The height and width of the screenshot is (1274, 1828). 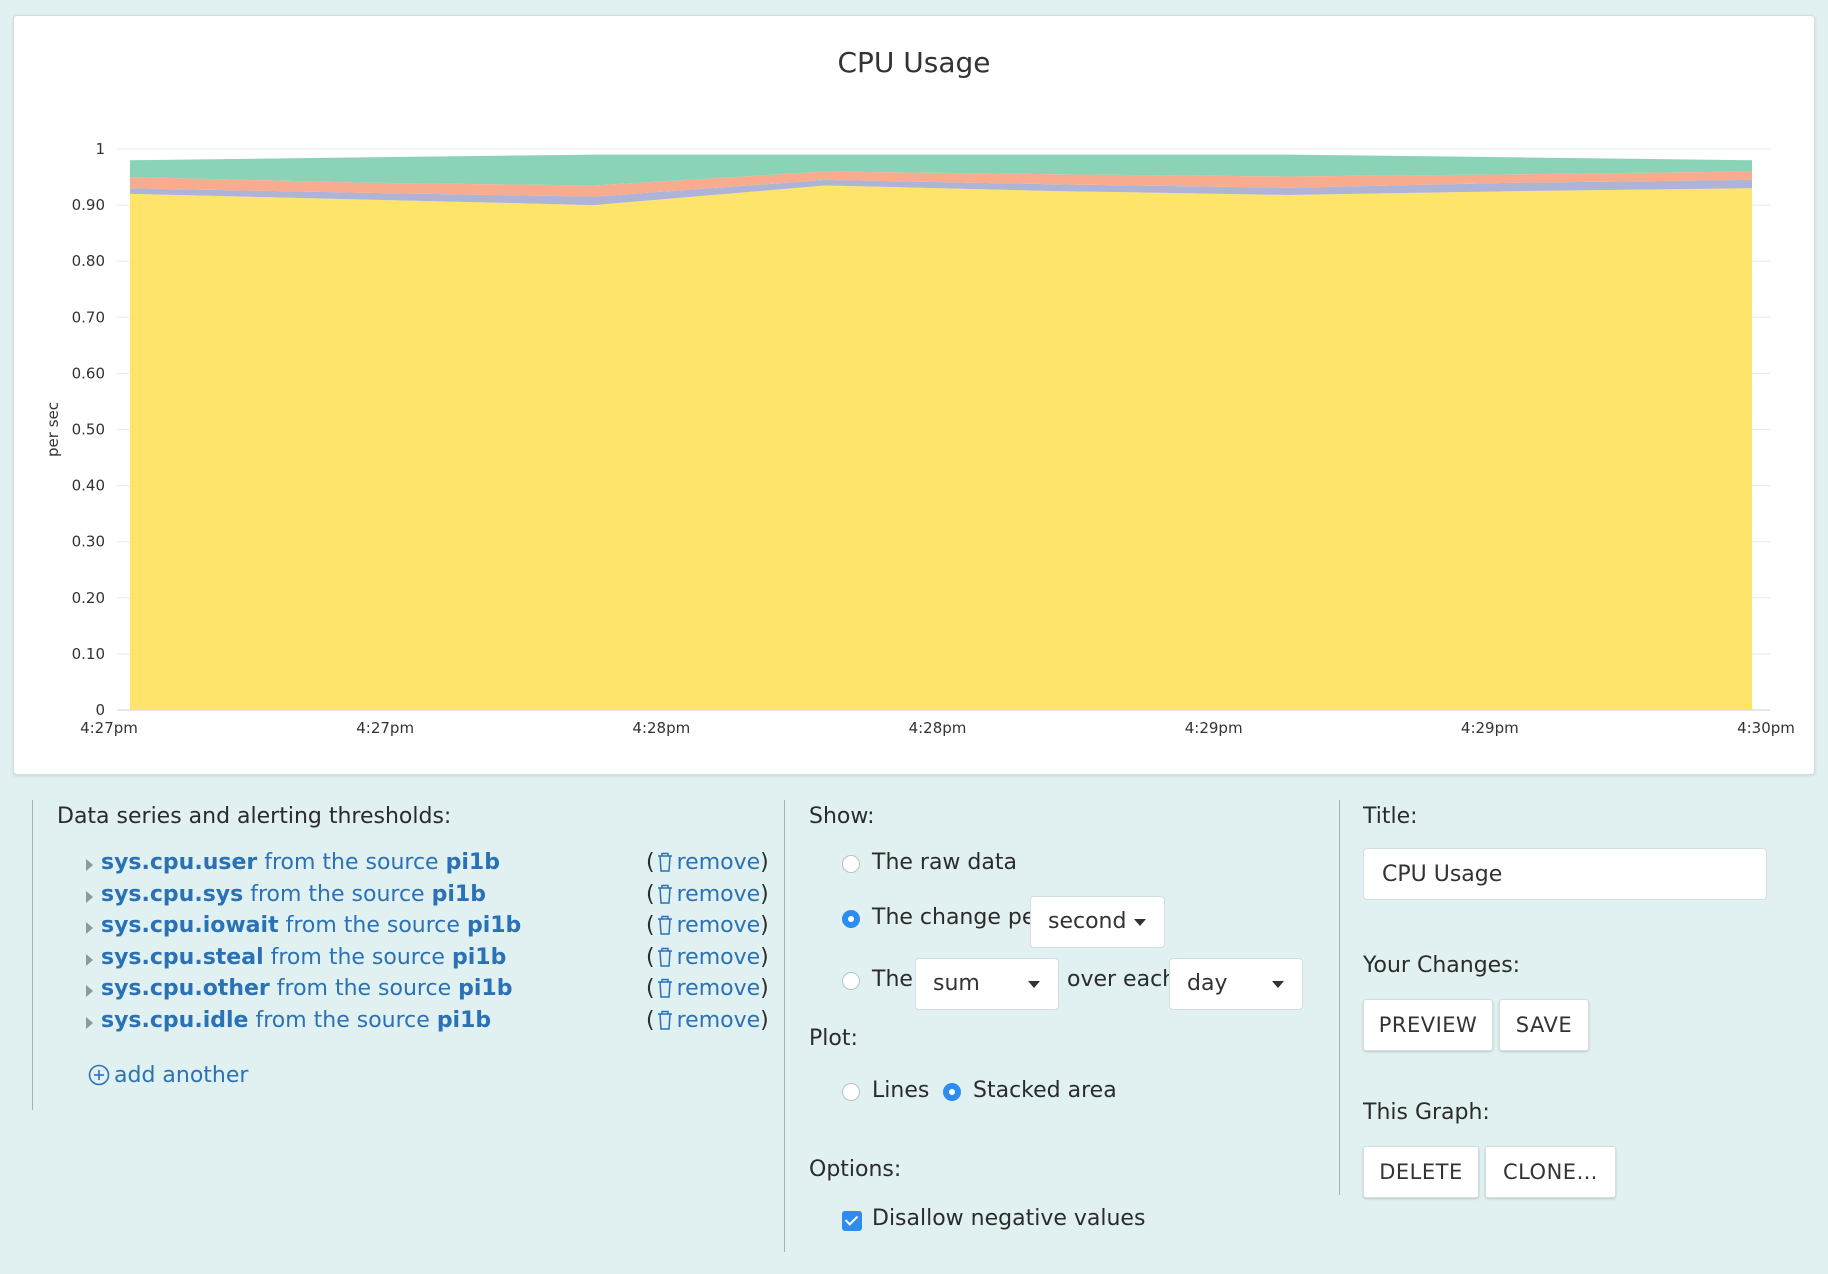 I want to click on y-tick-label: 0.50, so click(x=88, y=430).